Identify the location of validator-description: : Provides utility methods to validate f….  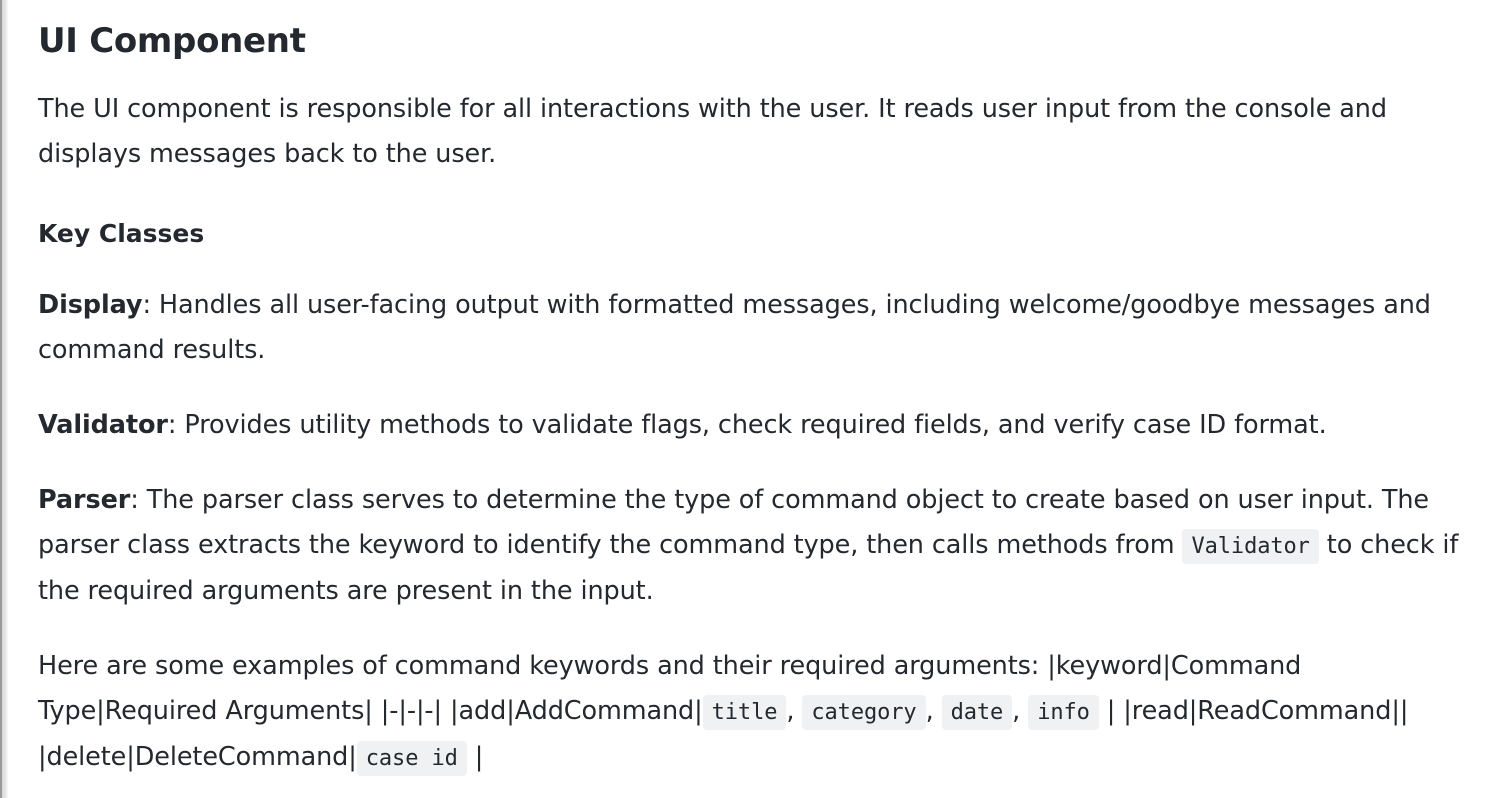
(747, 425).